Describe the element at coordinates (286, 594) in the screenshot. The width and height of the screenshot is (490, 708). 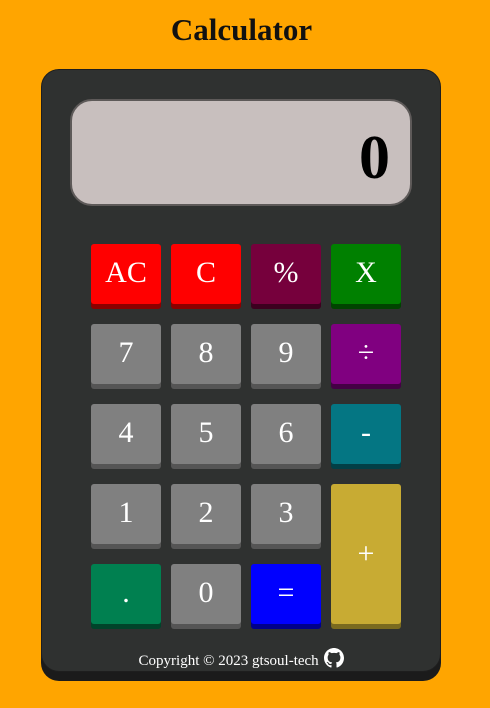
I see `equals-button: =` at that location.